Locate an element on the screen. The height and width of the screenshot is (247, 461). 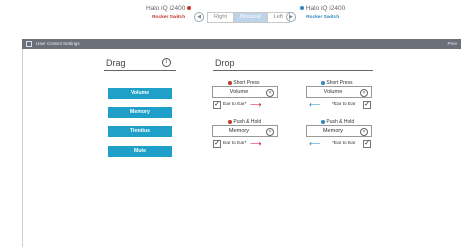
window-titlebar: User Control Settings Prev is located at coordinates (241, 44).